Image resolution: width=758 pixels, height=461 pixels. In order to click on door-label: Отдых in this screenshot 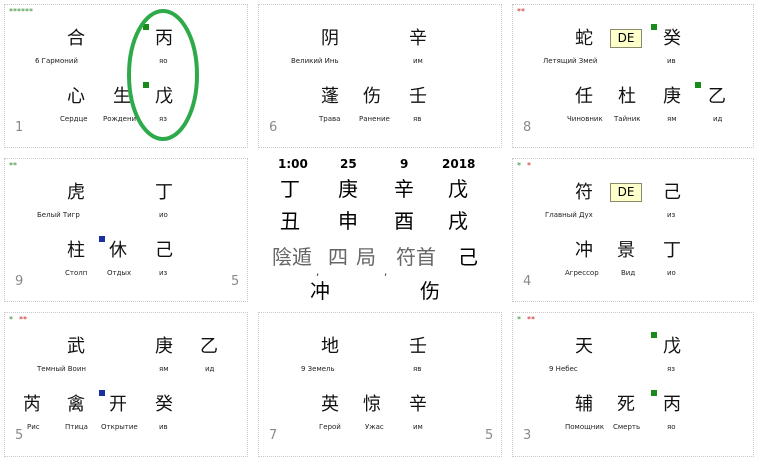, I will do `click(119, 273)`.